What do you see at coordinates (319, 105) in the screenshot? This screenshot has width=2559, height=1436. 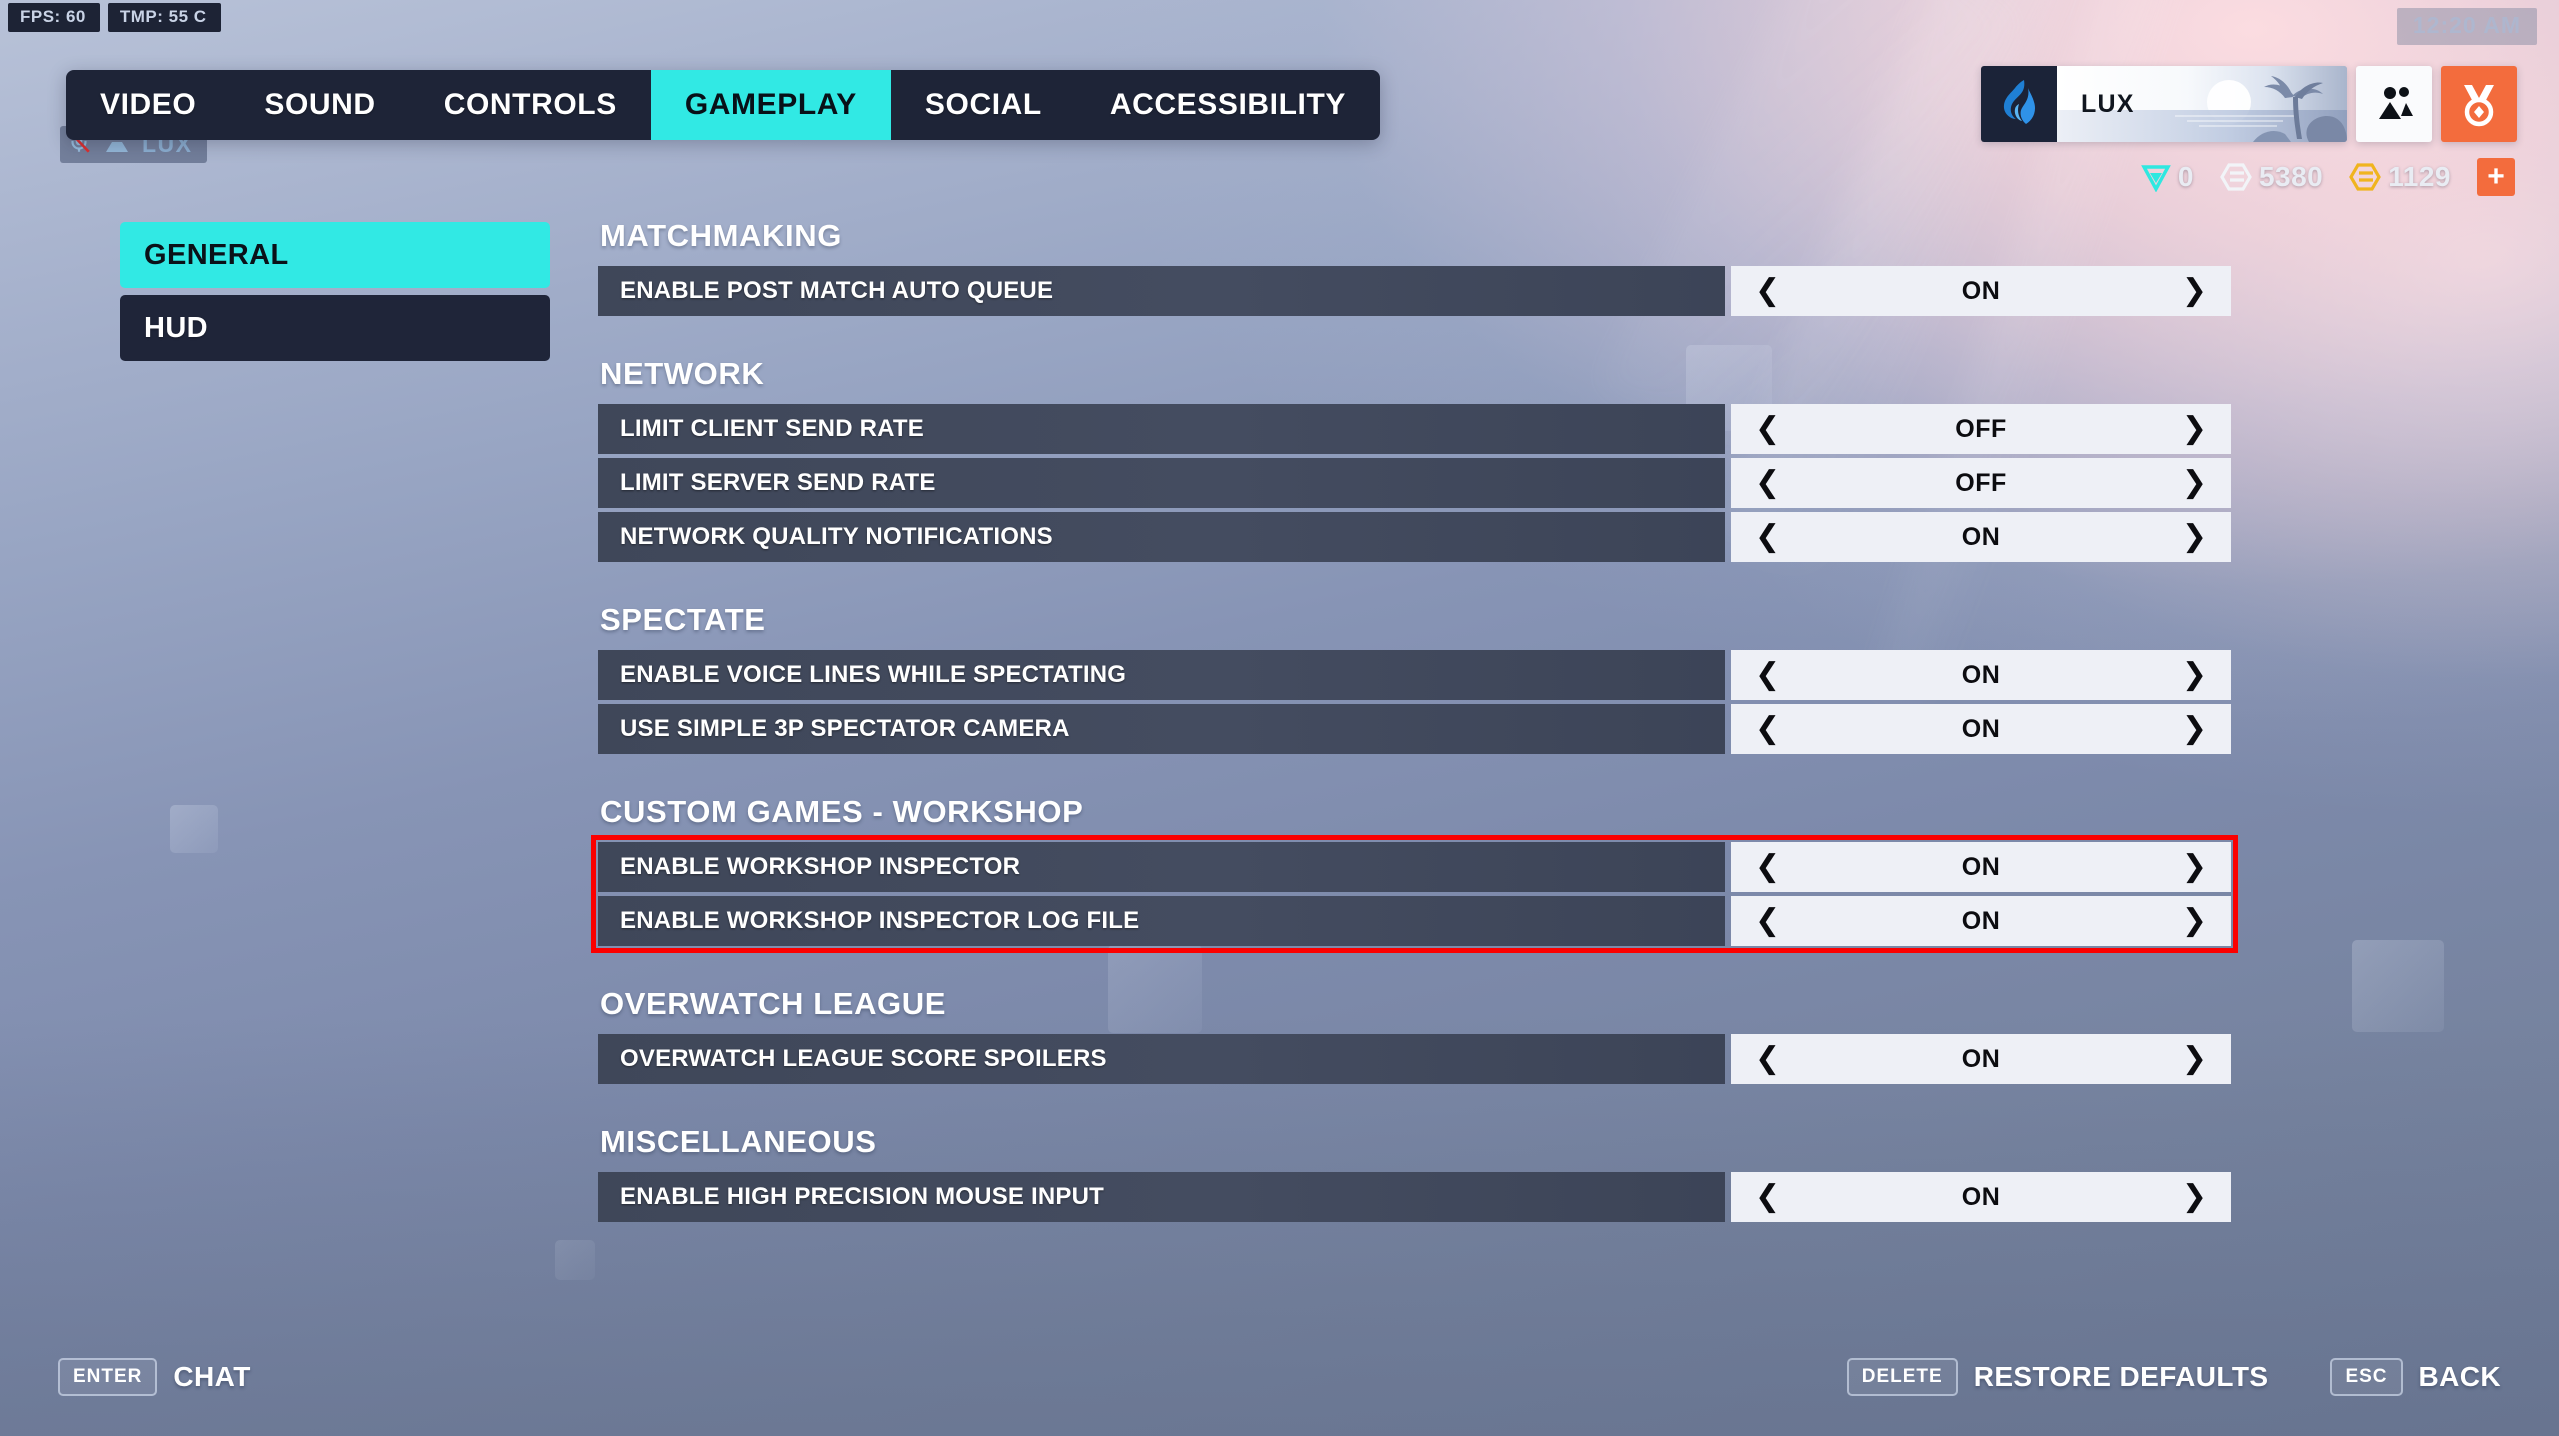 I see `tab-sound: SOUND` at bounding box center [319, 105].